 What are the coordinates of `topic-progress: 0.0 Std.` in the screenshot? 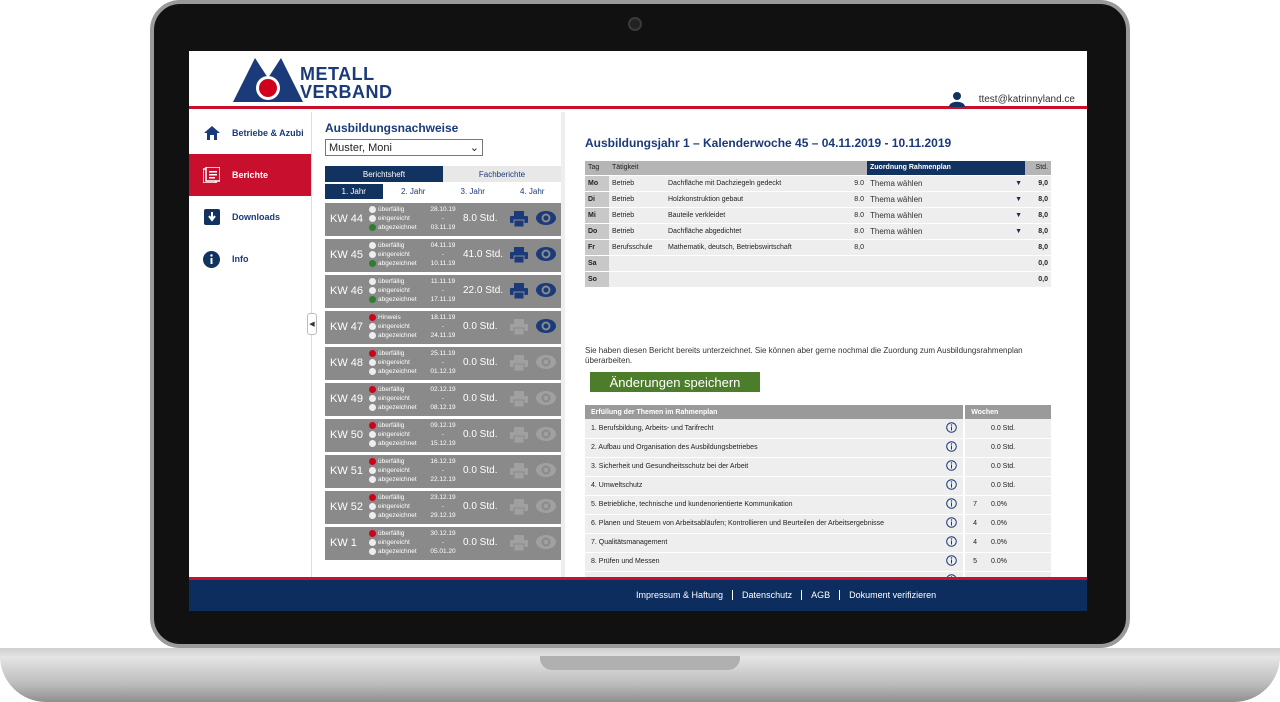 It's located at (1018, 448).